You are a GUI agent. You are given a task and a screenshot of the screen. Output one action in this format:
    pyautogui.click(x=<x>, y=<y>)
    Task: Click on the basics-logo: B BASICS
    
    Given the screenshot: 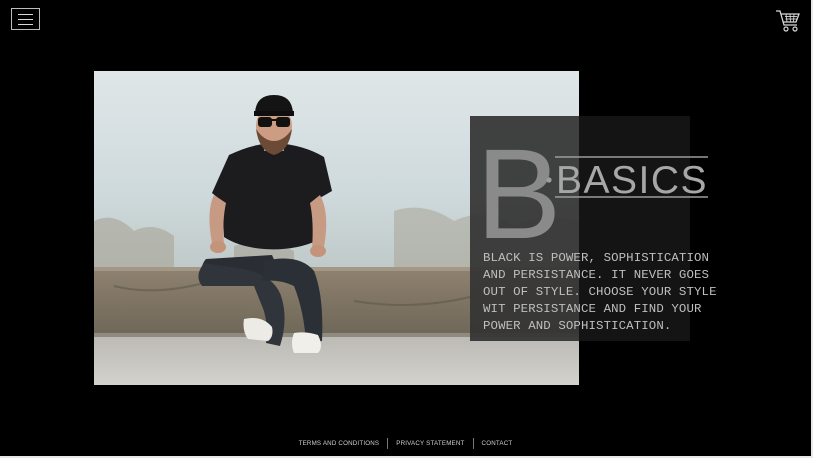 What is the action you would take?
    pyautogui.click(x=592, y=184)
    